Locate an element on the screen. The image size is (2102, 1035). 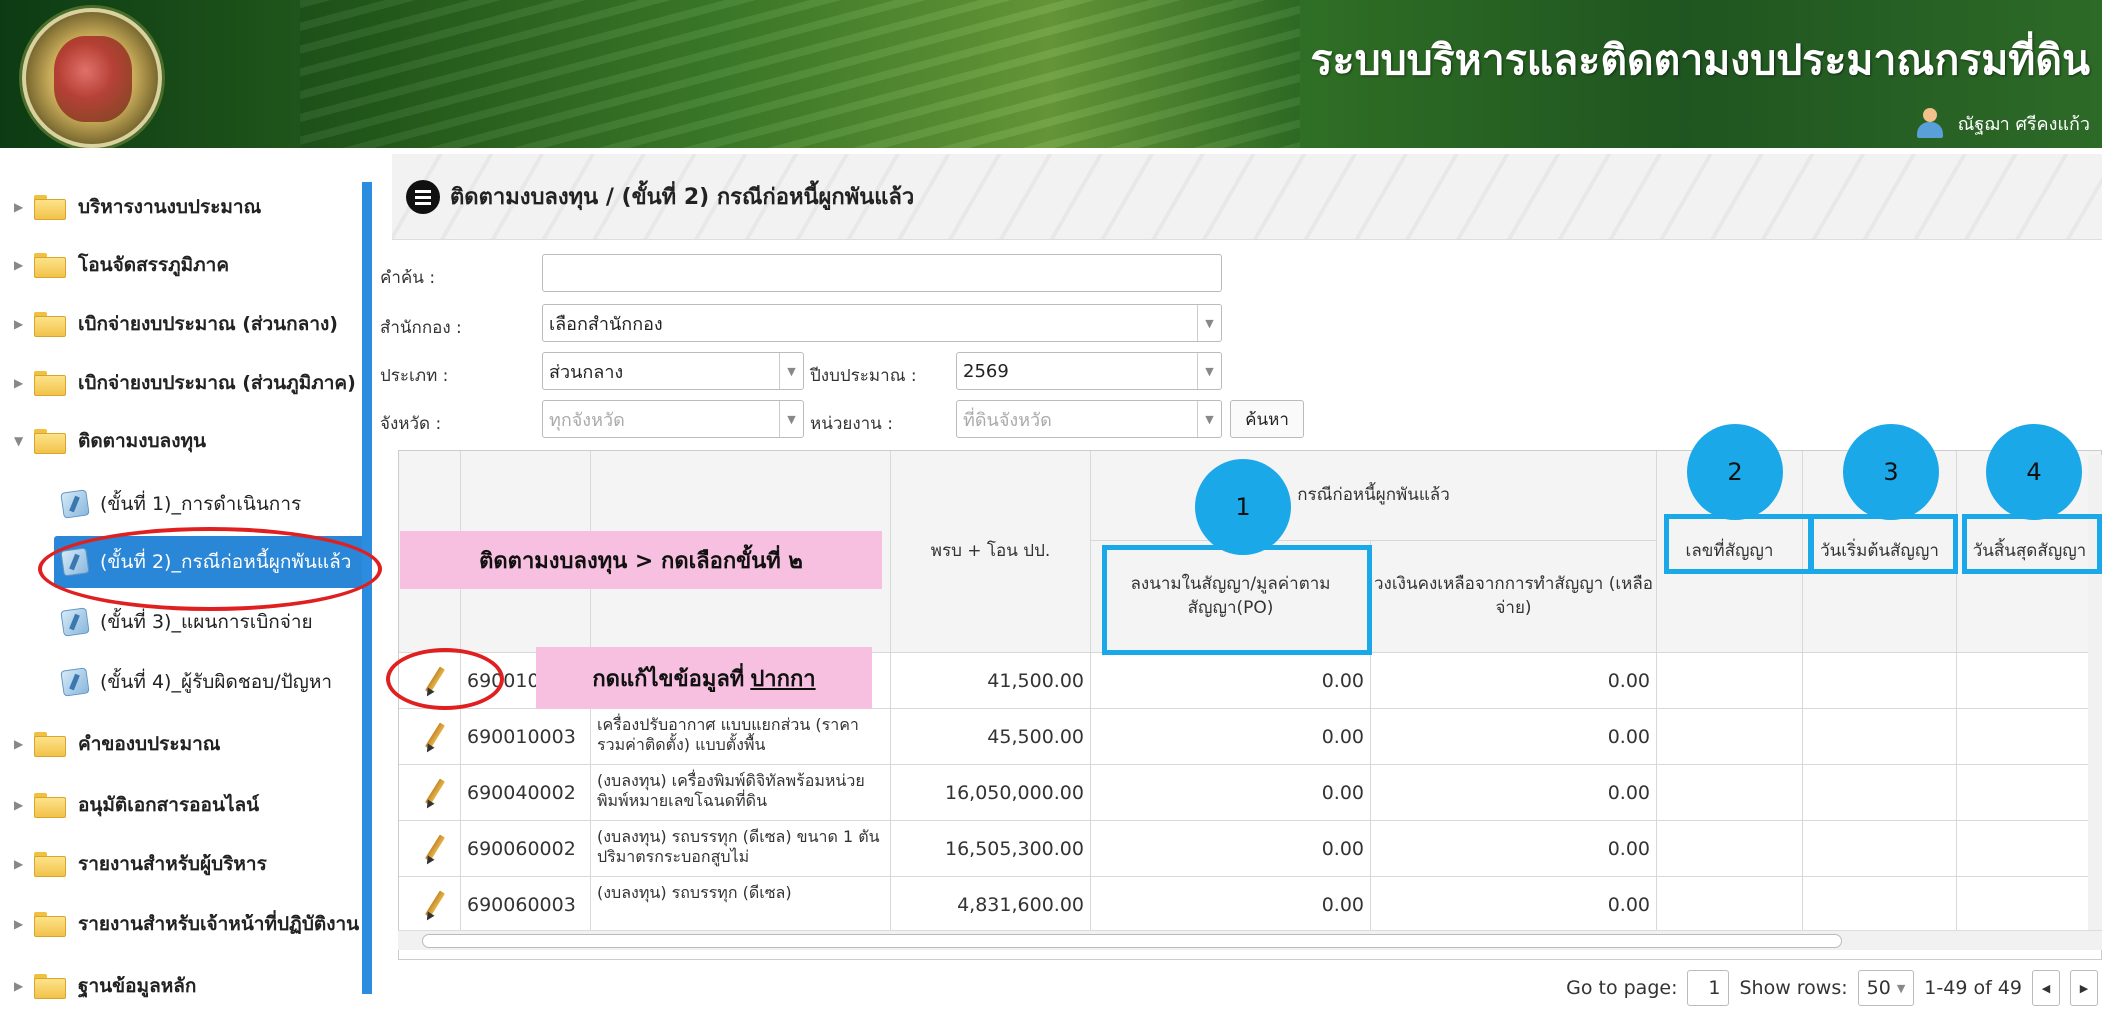
annotation-breadcrumb-note: ติดตามงบลงทุน > กดเลือกขั้นที่ ๒ is located at coordinates (641, 560).